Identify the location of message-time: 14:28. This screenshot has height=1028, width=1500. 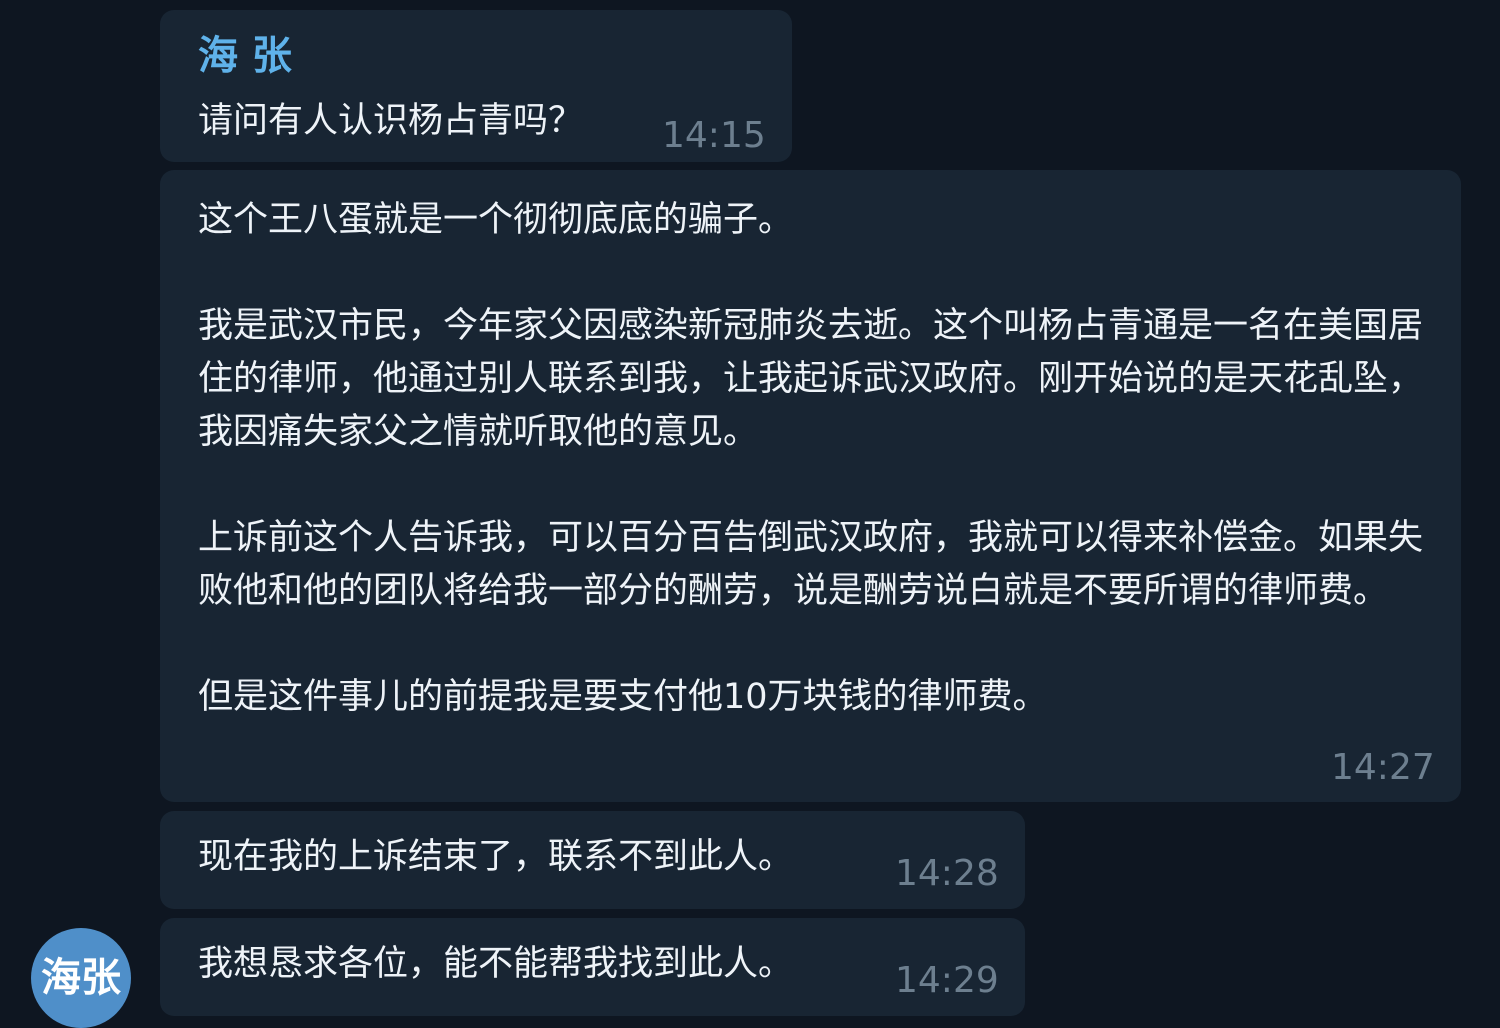
(947, 873).